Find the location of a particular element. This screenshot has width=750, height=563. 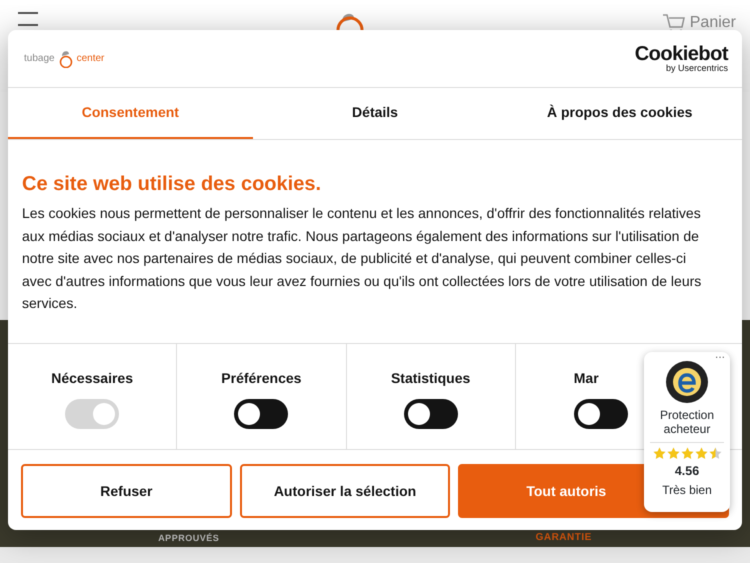

footer-badge-text: GARANTIE is located at coordinates (564, 537).